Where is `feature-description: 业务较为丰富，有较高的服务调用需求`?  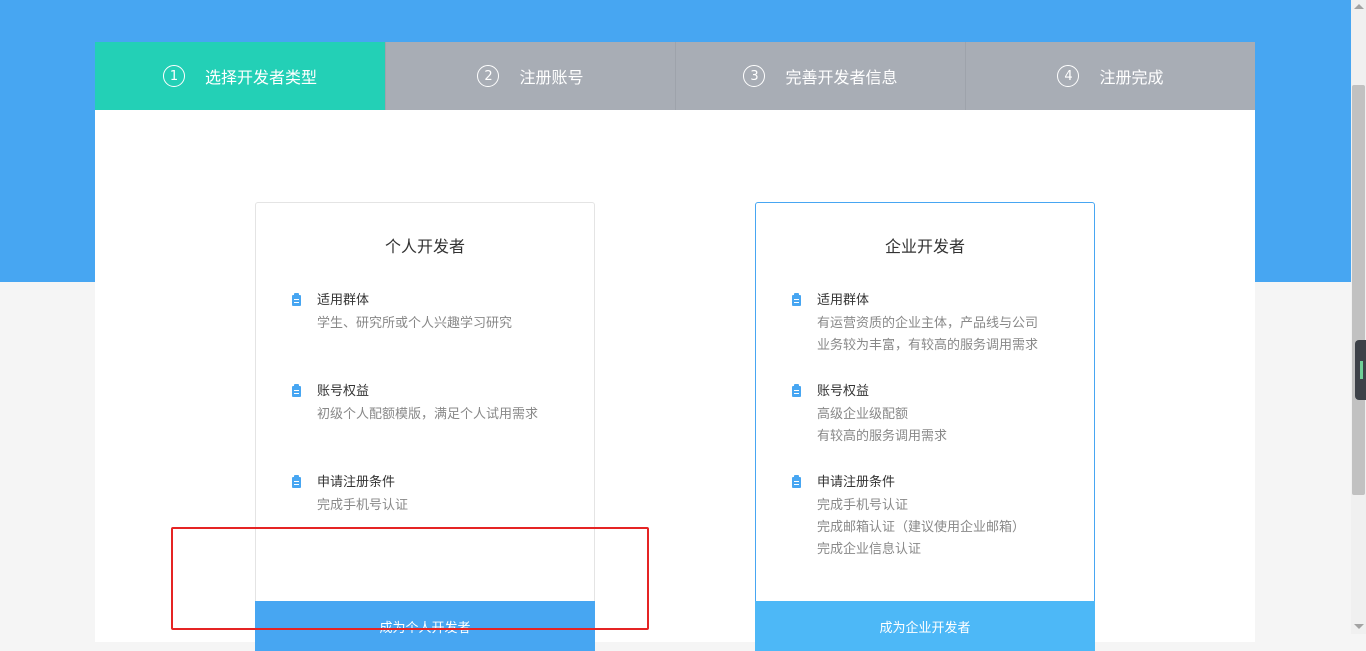
feature-description: 业务较为丰富，有较高的服务调用需求 is located at coordinates (928, 345).